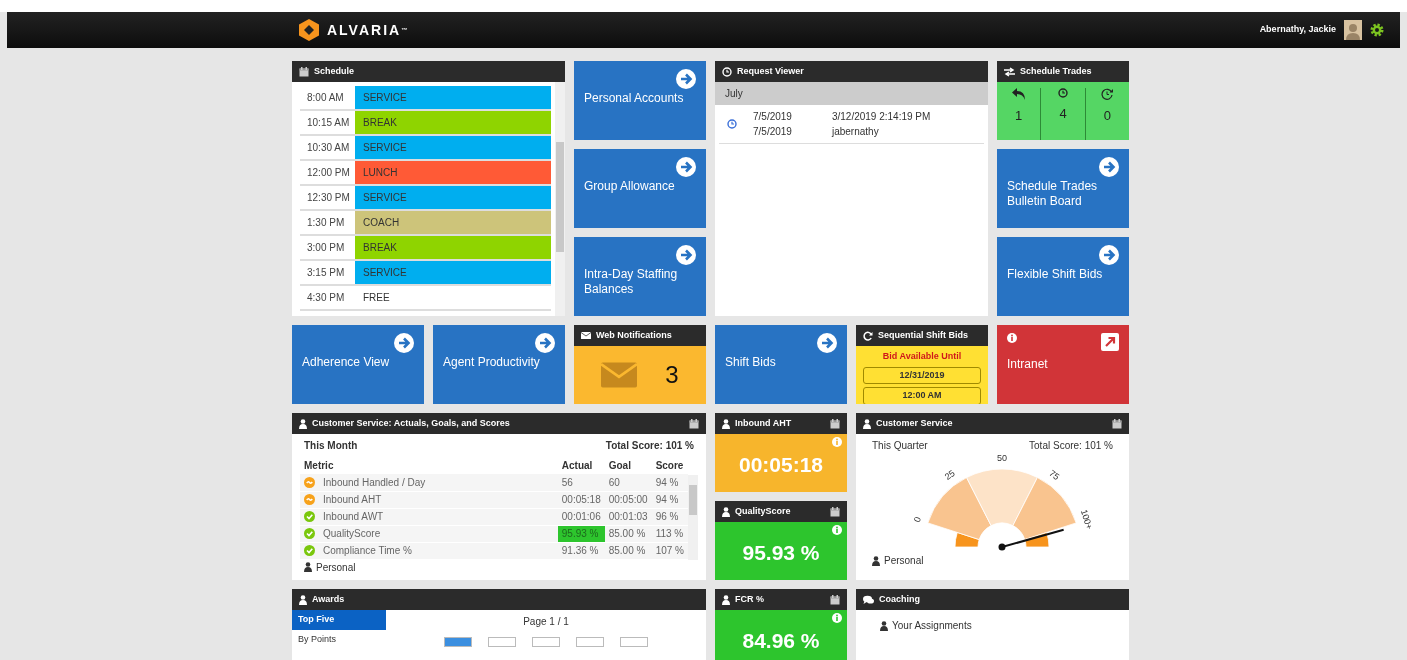 The height and width of the screenshot is (660, 1407). What do you see at coordinates (326, 248) in the screenshot?
I see `schedule-time: 3:00 PM` at bounding box center [326, 248].